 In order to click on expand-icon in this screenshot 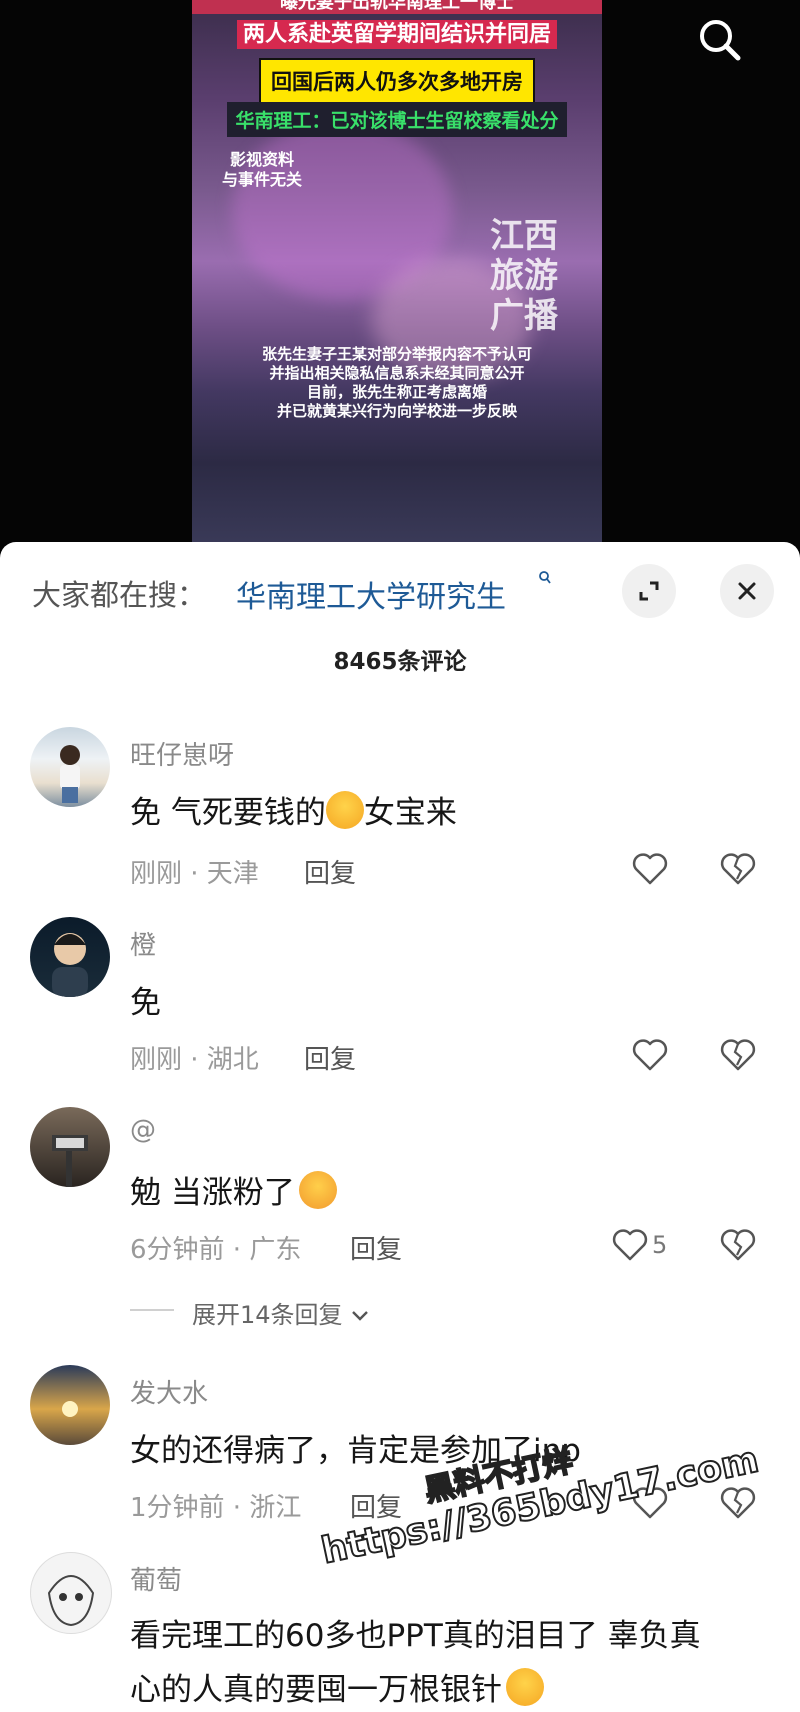, I will do `click(649, 591)`.